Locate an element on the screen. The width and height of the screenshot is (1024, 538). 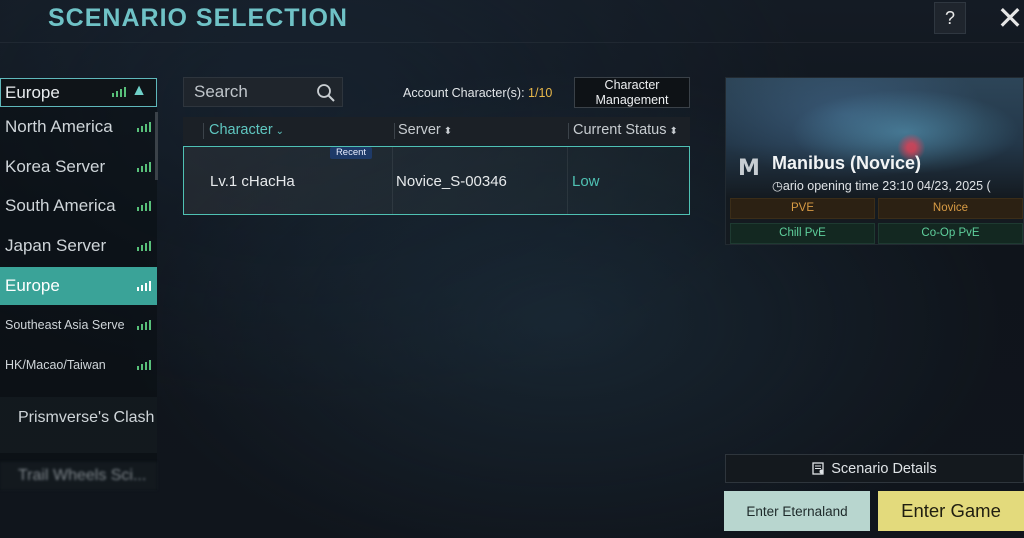
region-scrollbar is located at coordinates (156, 146).